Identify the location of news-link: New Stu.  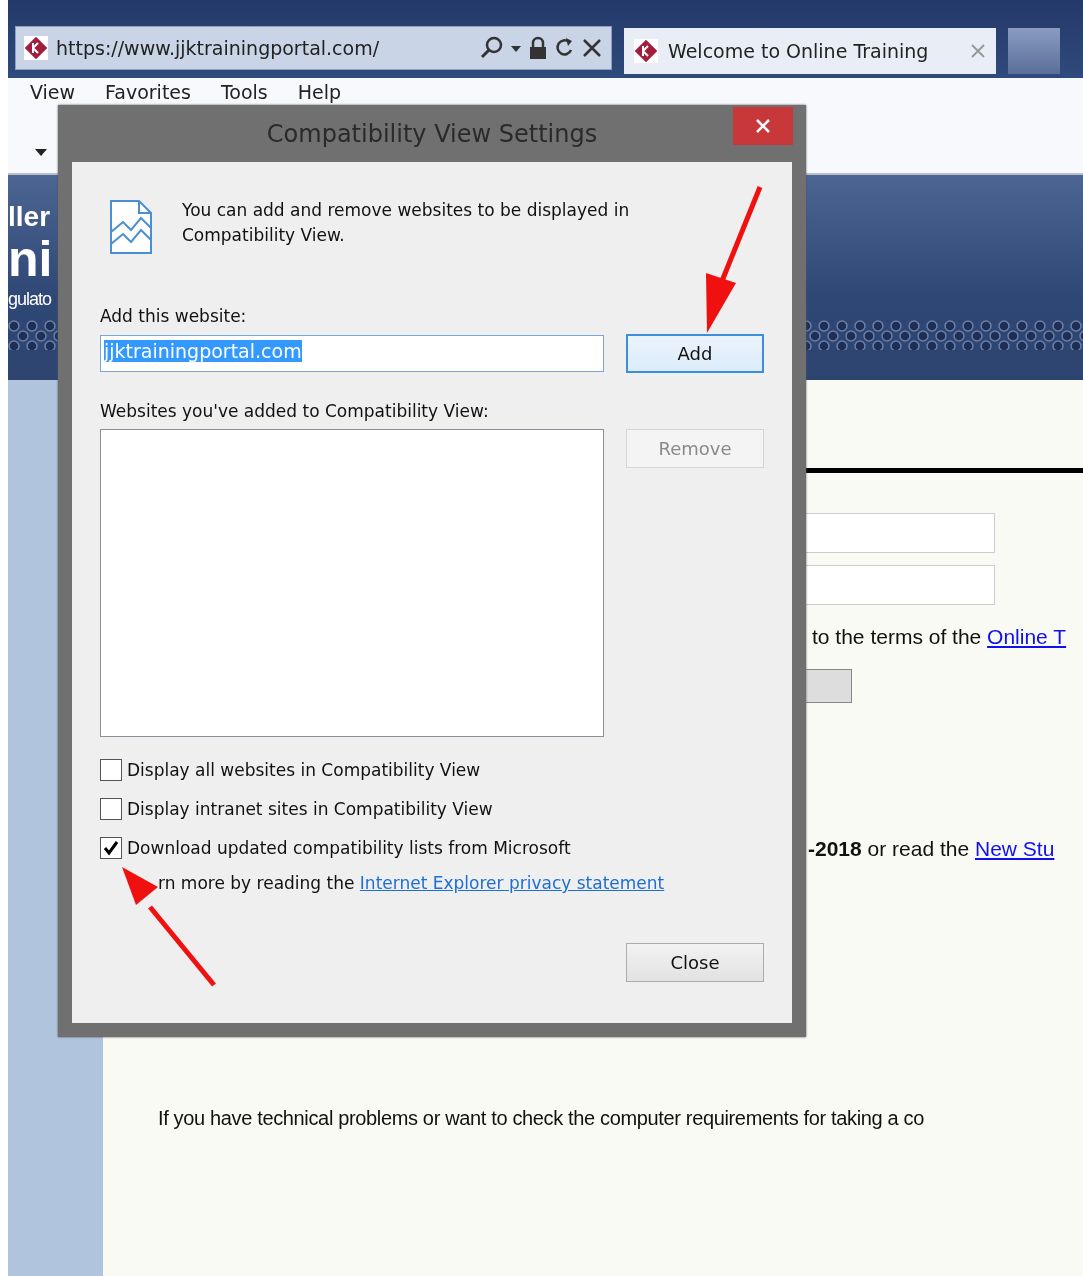
(1014, 848).